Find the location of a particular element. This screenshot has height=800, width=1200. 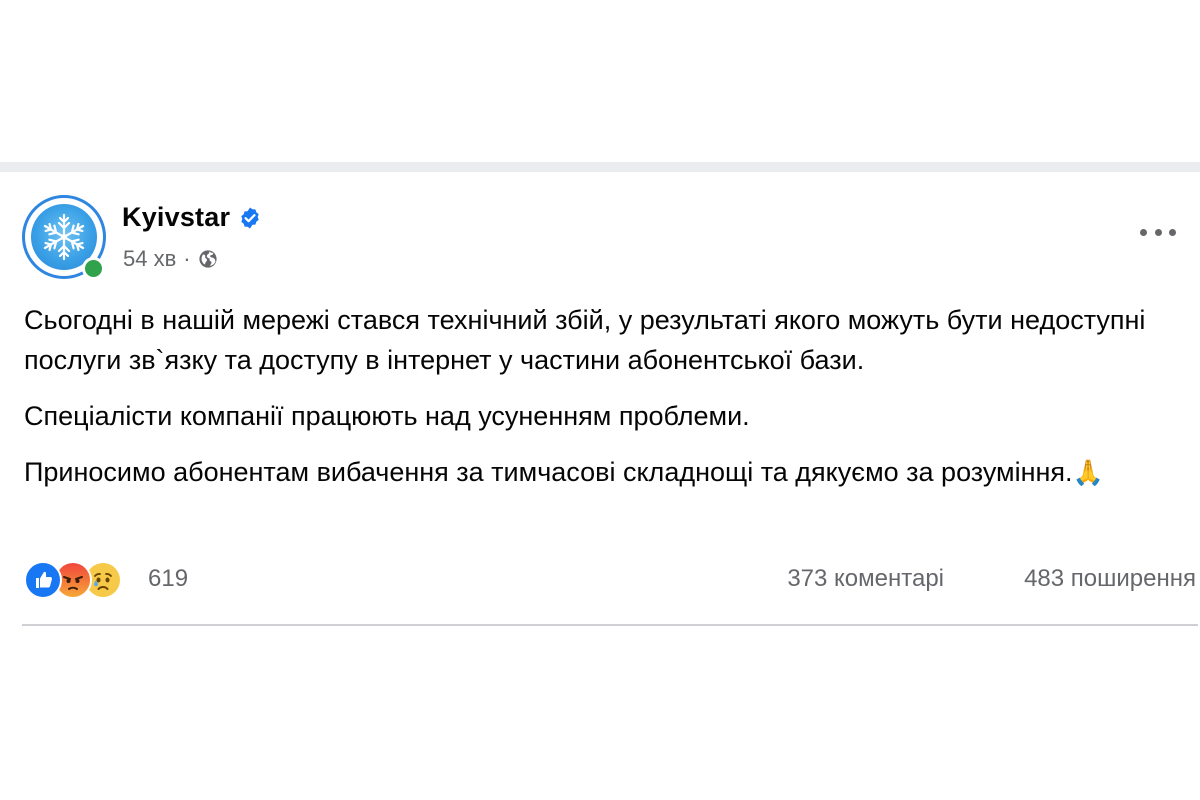

post-timestamp: 54 хв is located at coordinates (149, 259).